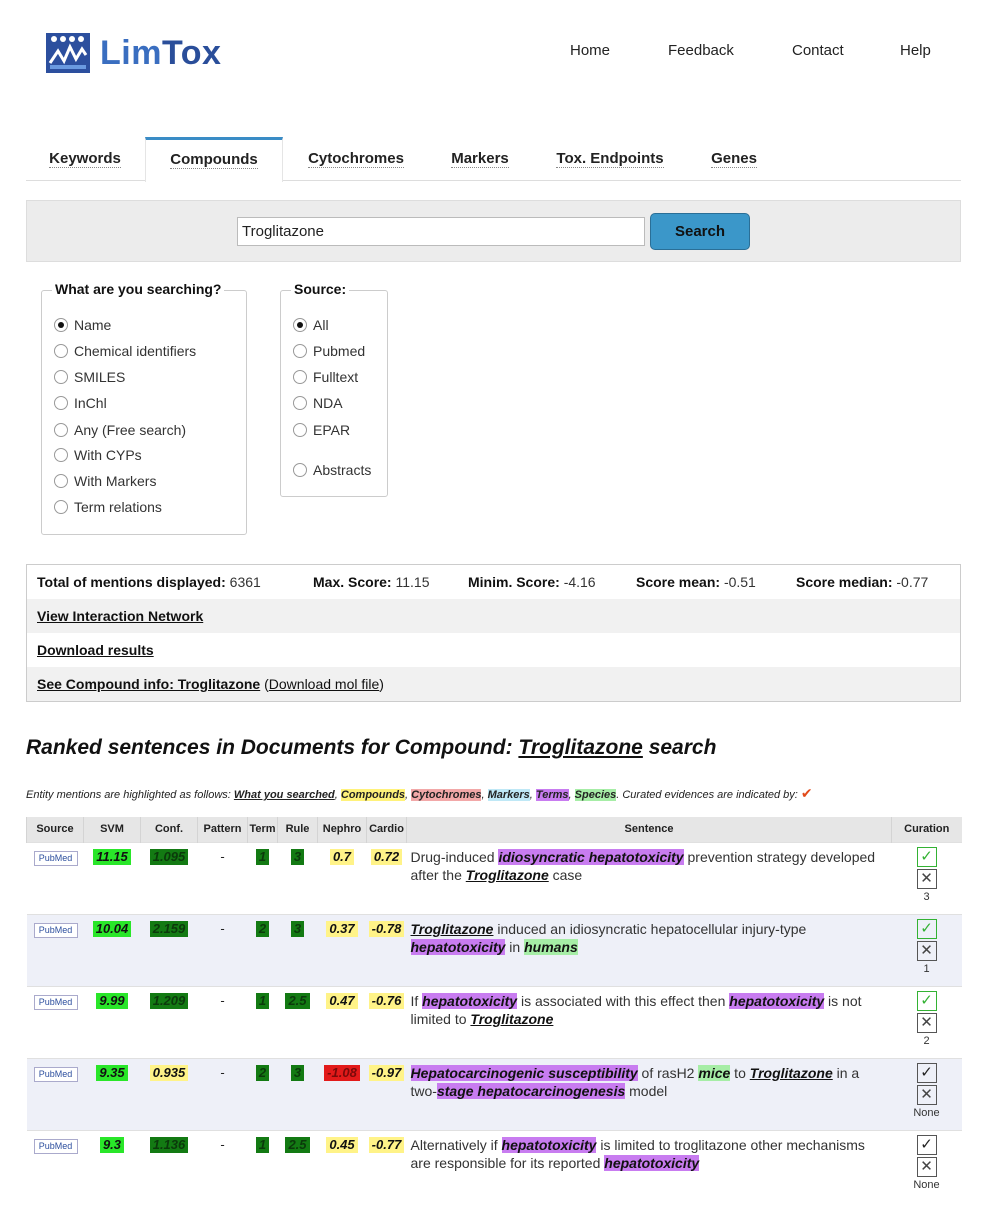  What do you see at coordinates (700, 231) in the screenshot?
I see `search-button: Search` at bounding box center [700, 231].